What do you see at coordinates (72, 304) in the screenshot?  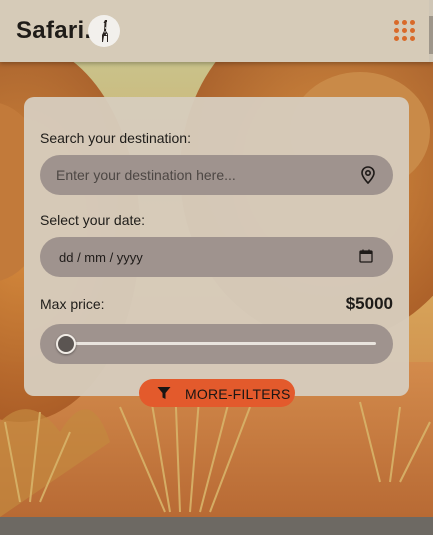 I see `price-label: Max price:` at bounding box center [72, 304].